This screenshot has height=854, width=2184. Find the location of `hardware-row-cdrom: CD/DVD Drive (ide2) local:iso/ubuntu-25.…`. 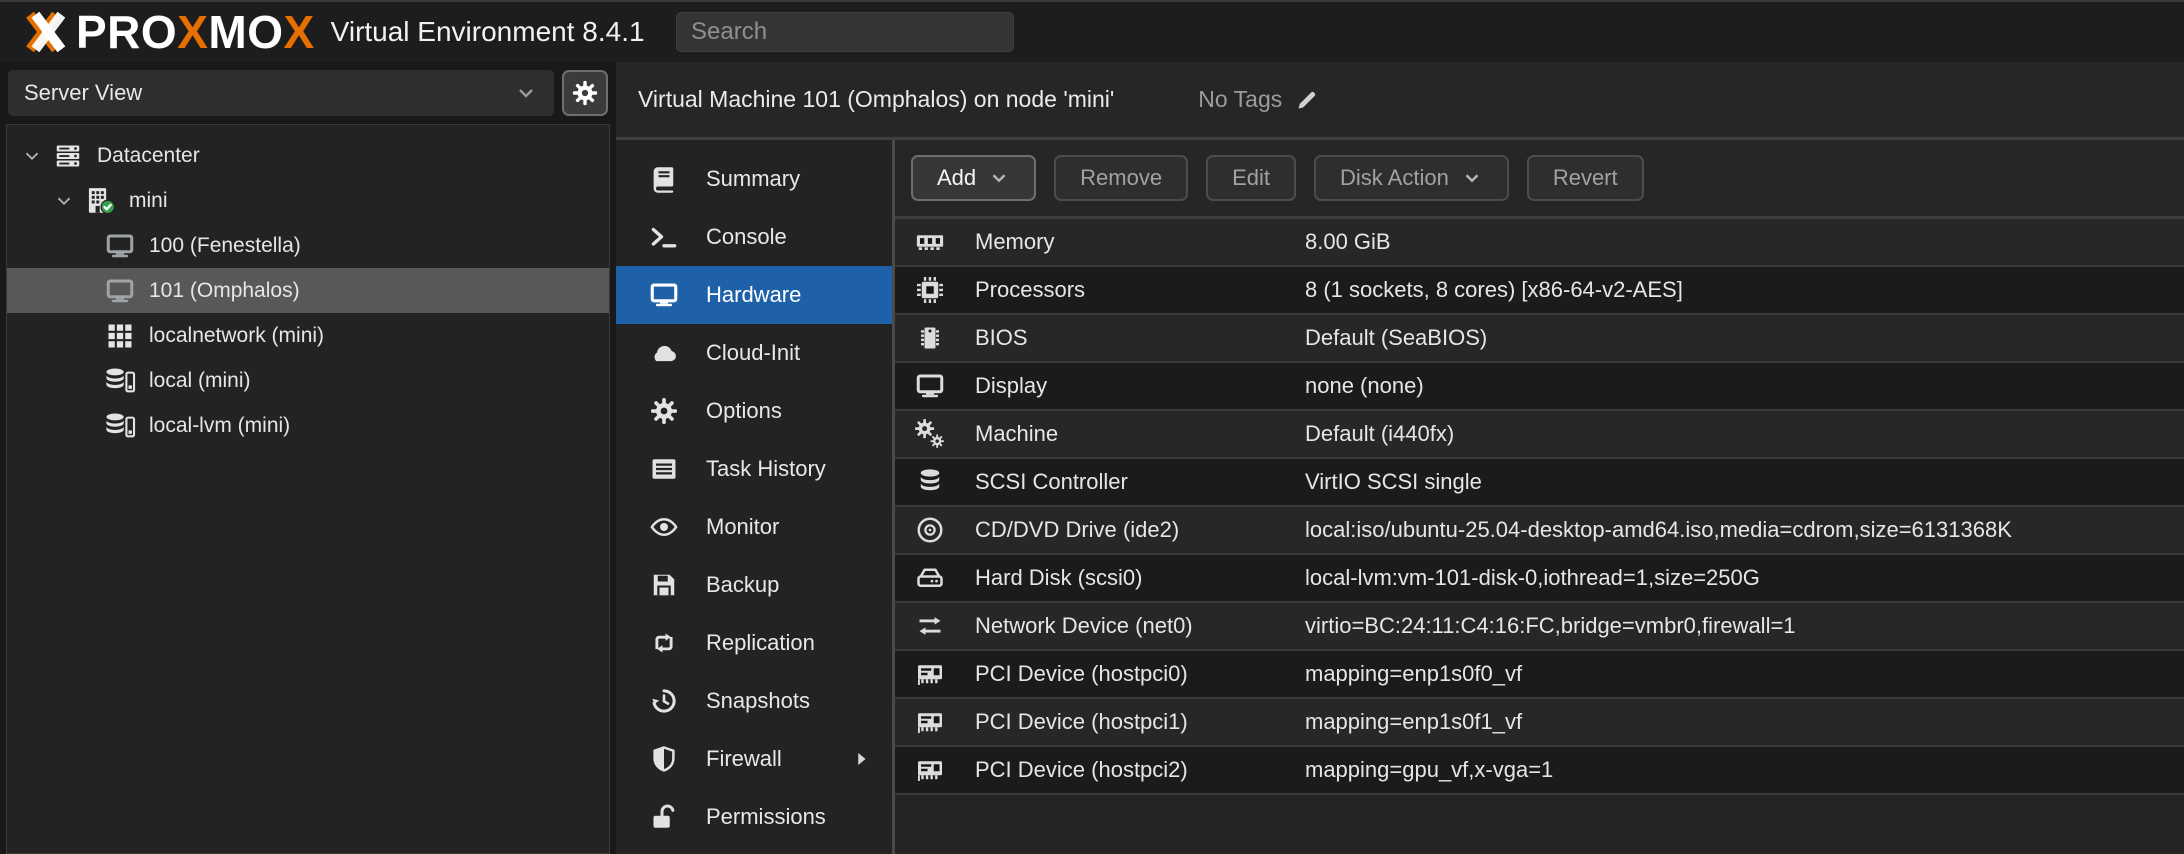

hardware-row-cdrom: CD/DVD Drive (ide2) local:iso/ubuntu-25.… is located at coordinates (1539, 531).